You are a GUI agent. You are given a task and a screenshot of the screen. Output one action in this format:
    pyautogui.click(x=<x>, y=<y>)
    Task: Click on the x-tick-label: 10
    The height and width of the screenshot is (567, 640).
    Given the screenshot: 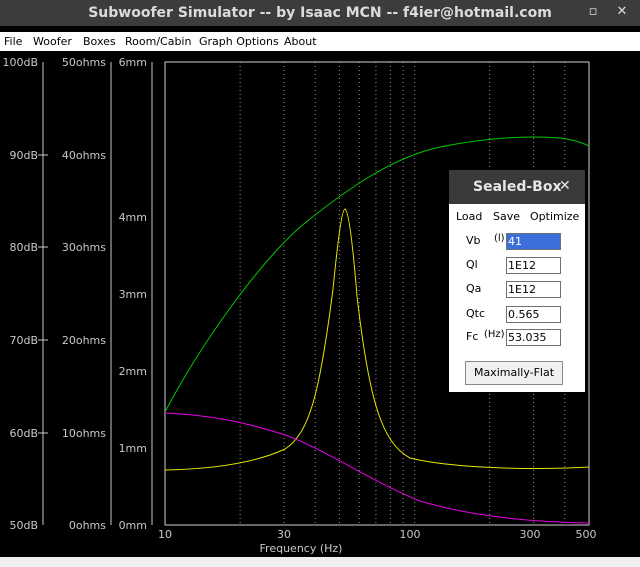 What is the action you would take?
    pyautogui.click(x=165, y=534)
    